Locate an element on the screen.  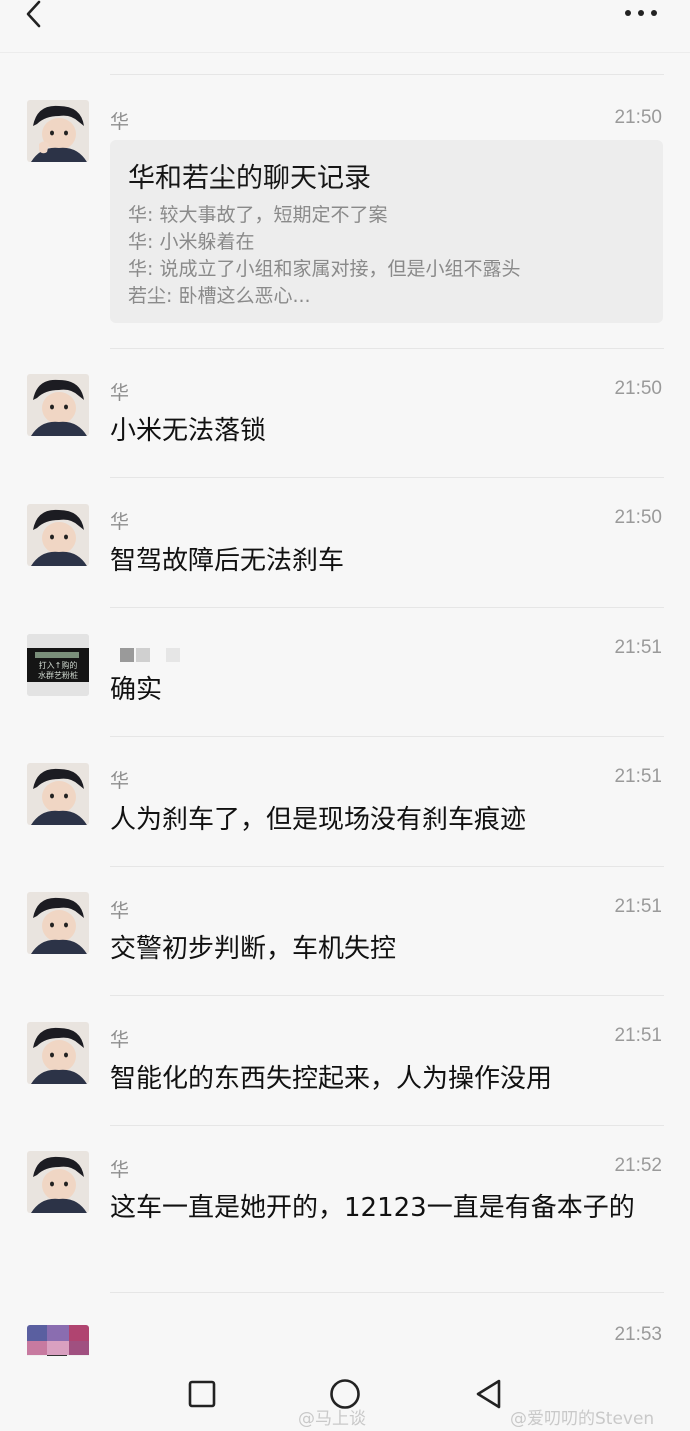
message-text: 智驾故障后无法刹车 is located at coordinates (227, 561).